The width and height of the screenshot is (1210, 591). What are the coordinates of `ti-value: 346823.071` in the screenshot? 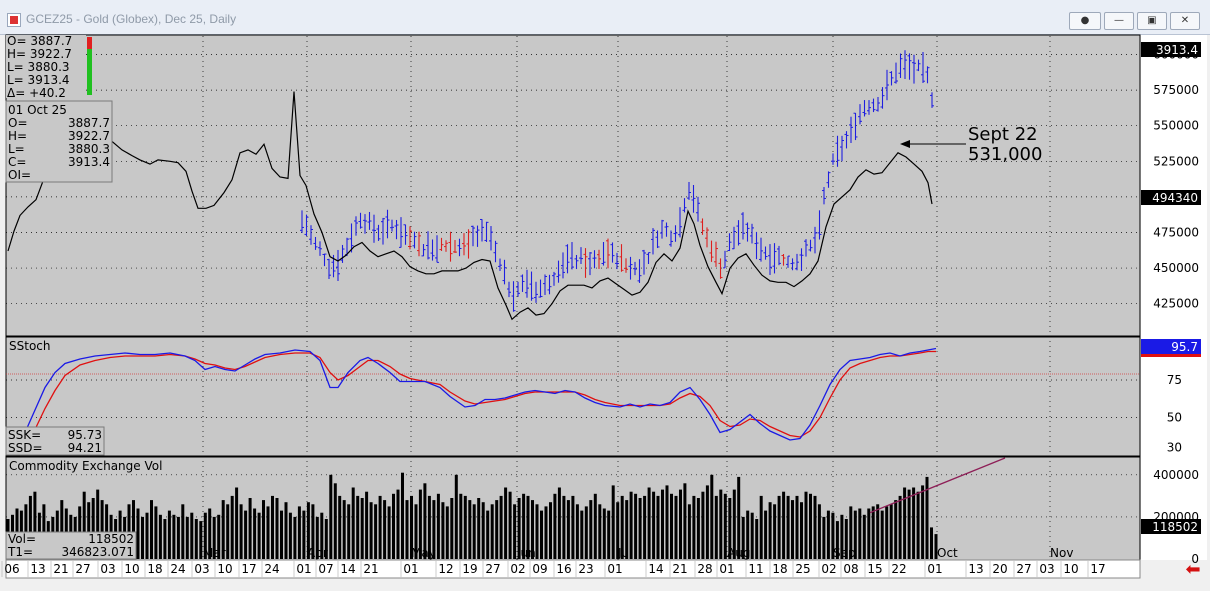 It's located at (97, 552).